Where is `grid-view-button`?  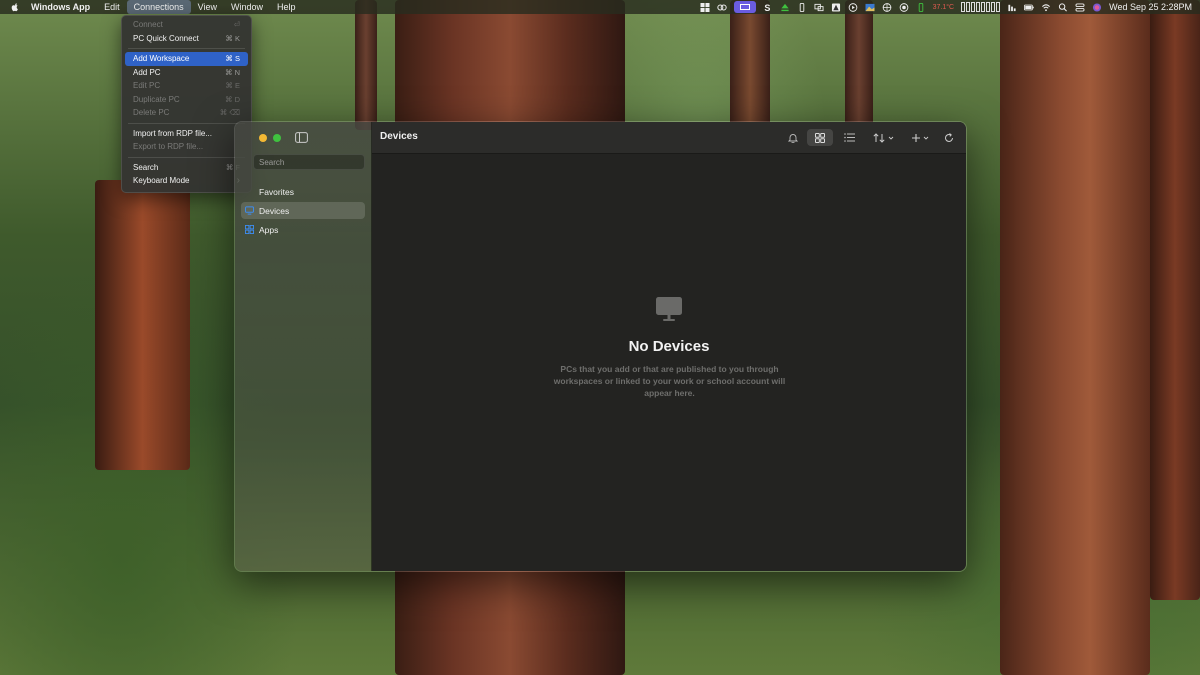
grid-view-button is located at coordinates (820, 137).